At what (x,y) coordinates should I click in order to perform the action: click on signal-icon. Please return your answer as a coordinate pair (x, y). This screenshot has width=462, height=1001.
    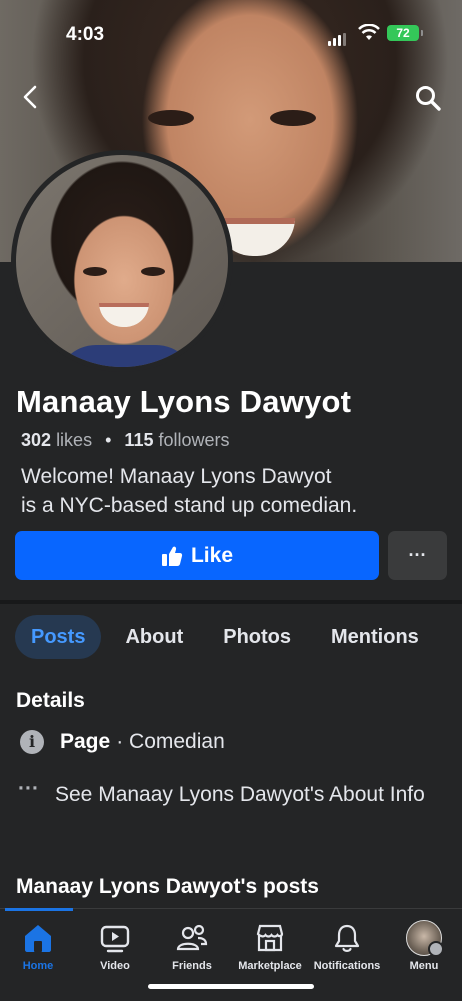
    Looking at the image, I should click on (338, 37).